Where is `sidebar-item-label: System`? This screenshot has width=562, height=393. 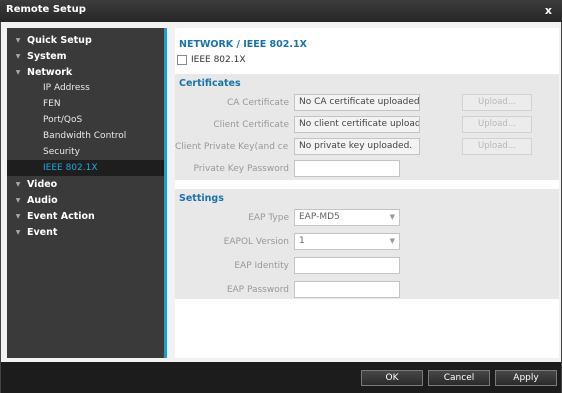 sidebar-item-label: System is located at coordinates (47, 56).